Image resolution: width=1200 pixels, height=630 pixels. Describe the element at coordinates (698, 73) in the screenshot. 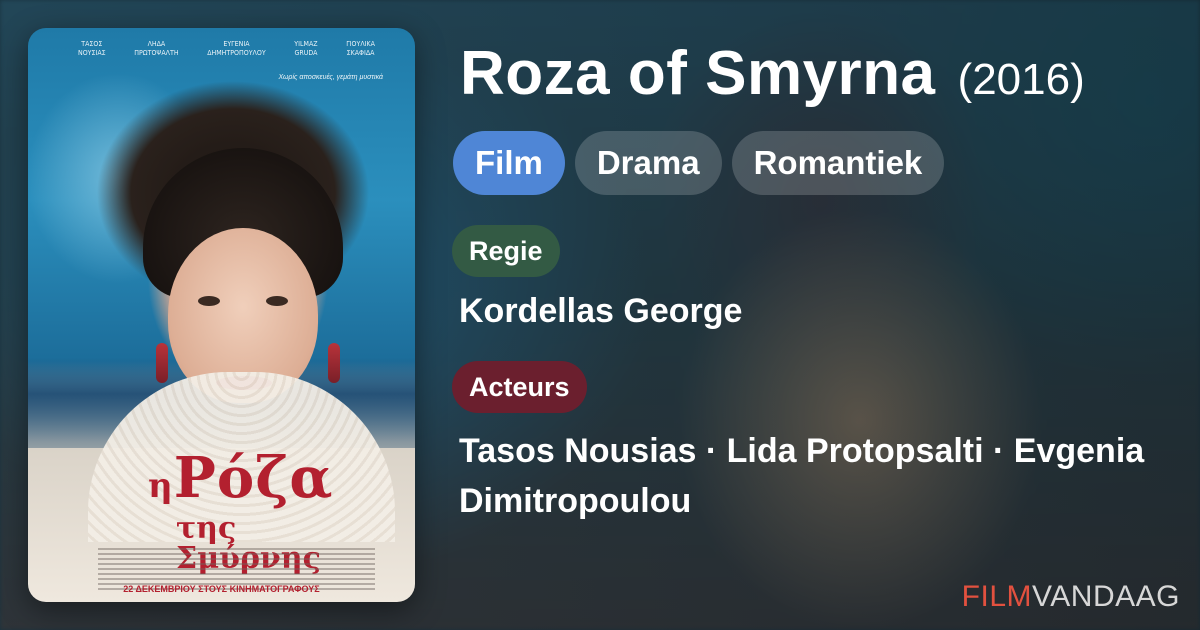

I see `movie-title: Roza of Smyrna` at that location.